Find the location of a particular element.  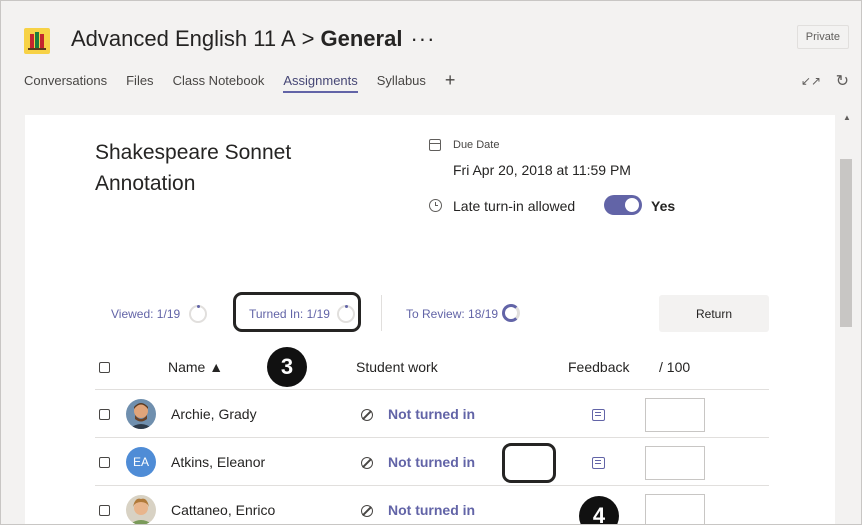

channel-title: Advanced English 11 A > General ··· is located at coordinates (253, 39).